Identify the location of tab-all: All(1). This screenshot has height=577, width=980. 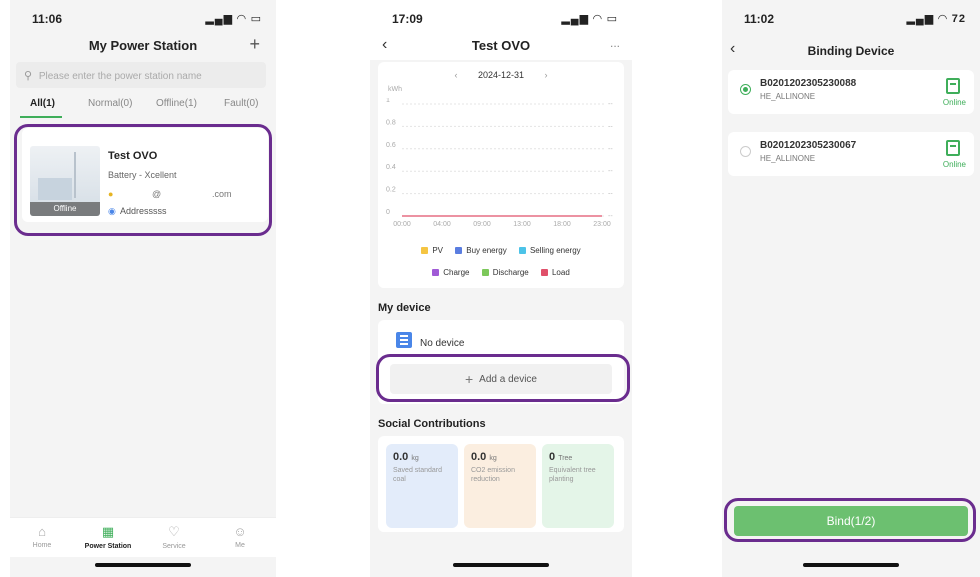
(42, 103).